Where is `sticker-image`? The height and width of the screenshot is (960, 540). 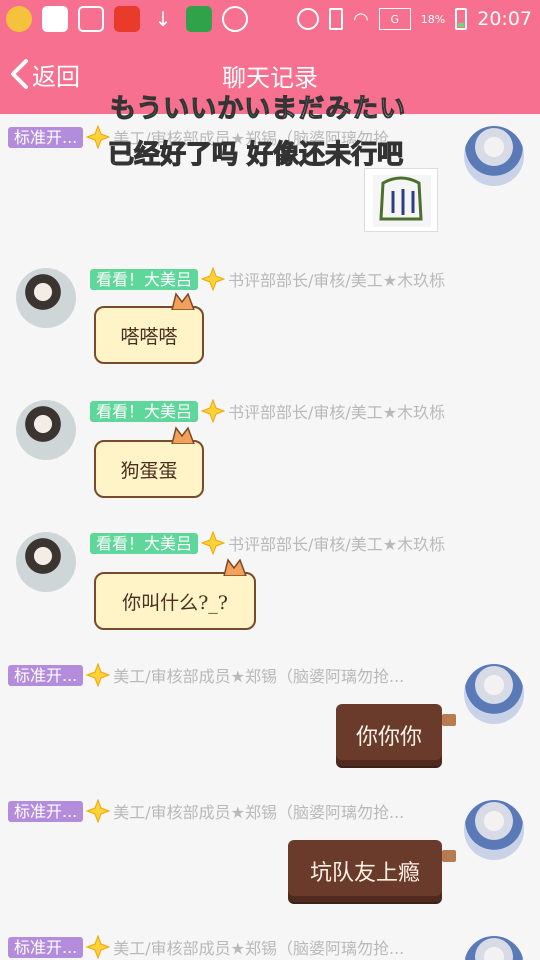 sticker-image is located at coordinates (401, 200).